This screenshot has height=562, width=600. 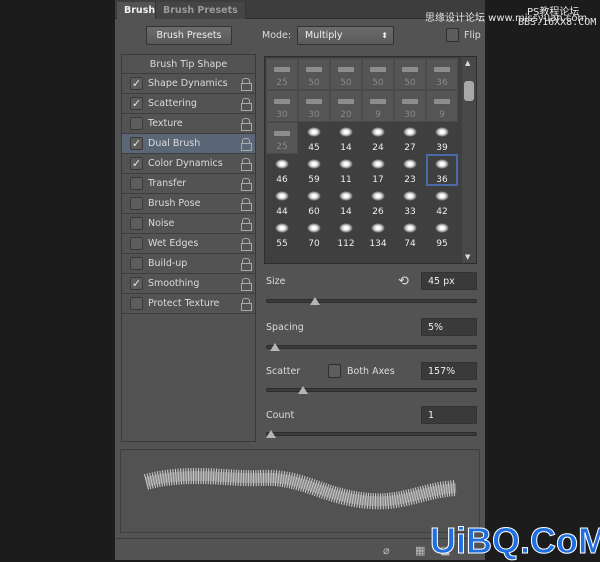 I want to click on size-input: 45 px, so click(x=449, y=281).